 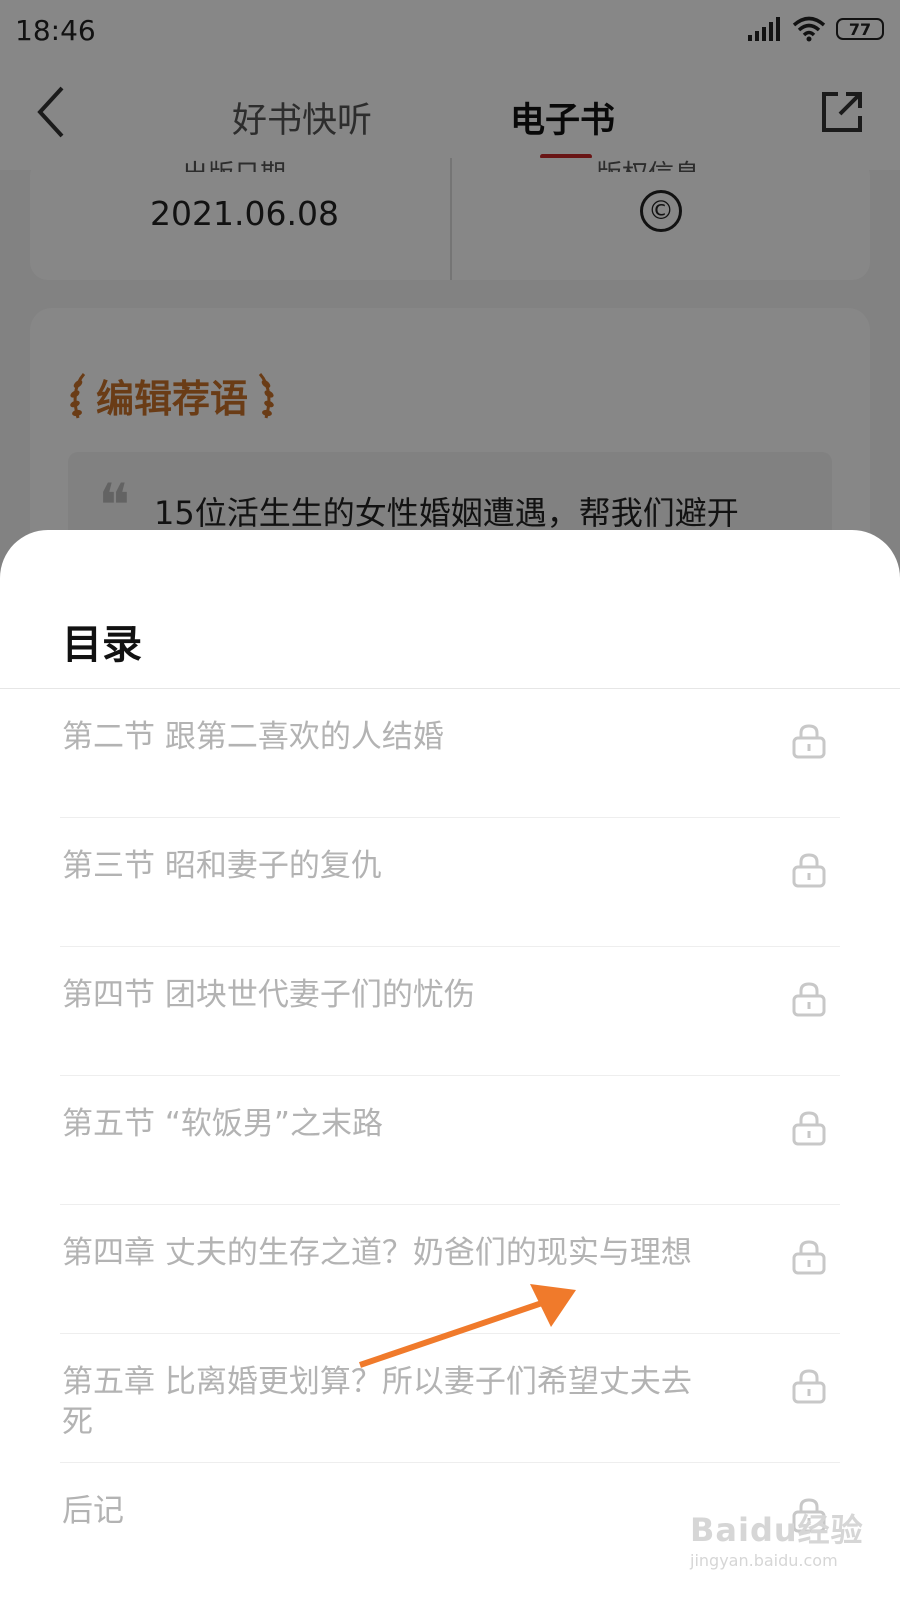 I want to click on watermark-sub: jingyan.baidu.com, so click(x=764, y=1560).